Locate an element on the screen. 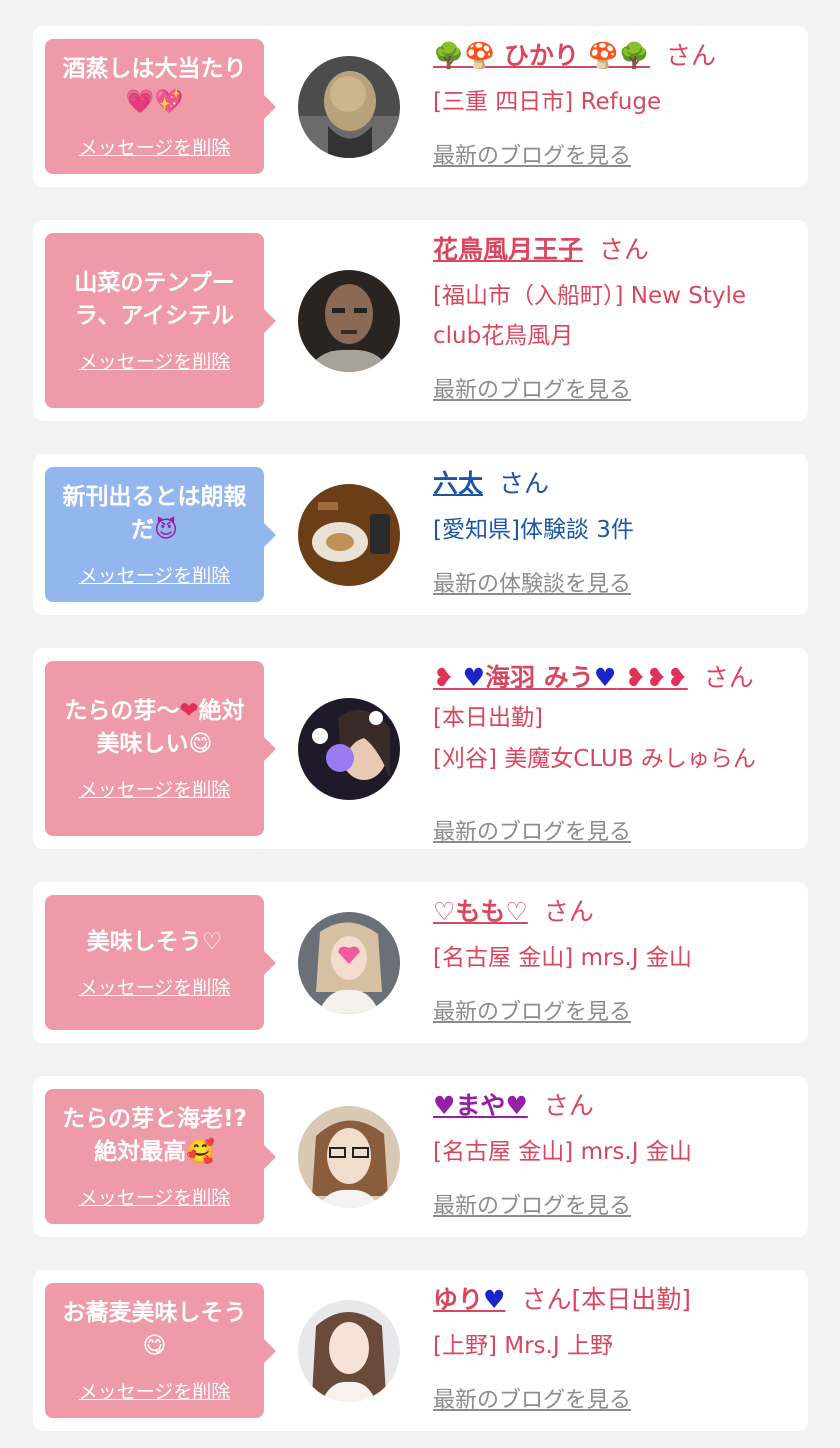  message-bubble: 新刊出るとは朗報だ😈 メッセージを削除 is located at coordinates (160, 534).